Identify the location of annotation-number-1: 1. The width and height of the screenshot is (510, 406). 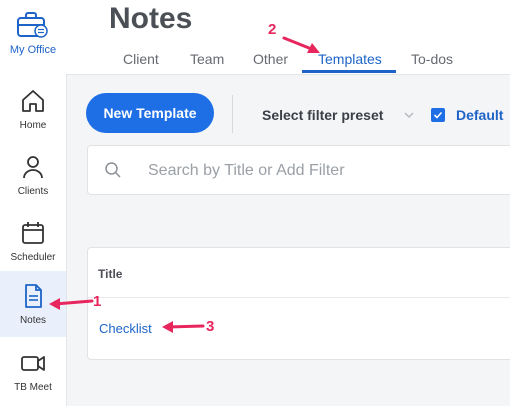
(97, 301).